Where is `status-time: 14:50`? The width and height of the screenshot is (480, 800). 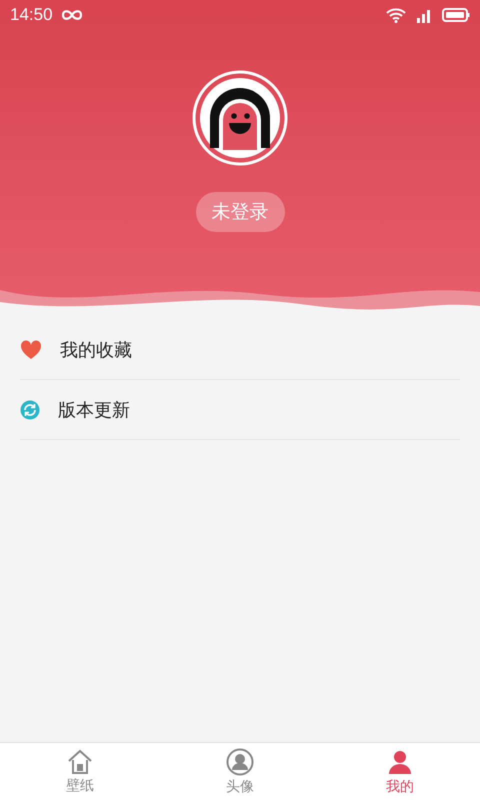 status-time: 14:50 is located at coordinates (31, 15).